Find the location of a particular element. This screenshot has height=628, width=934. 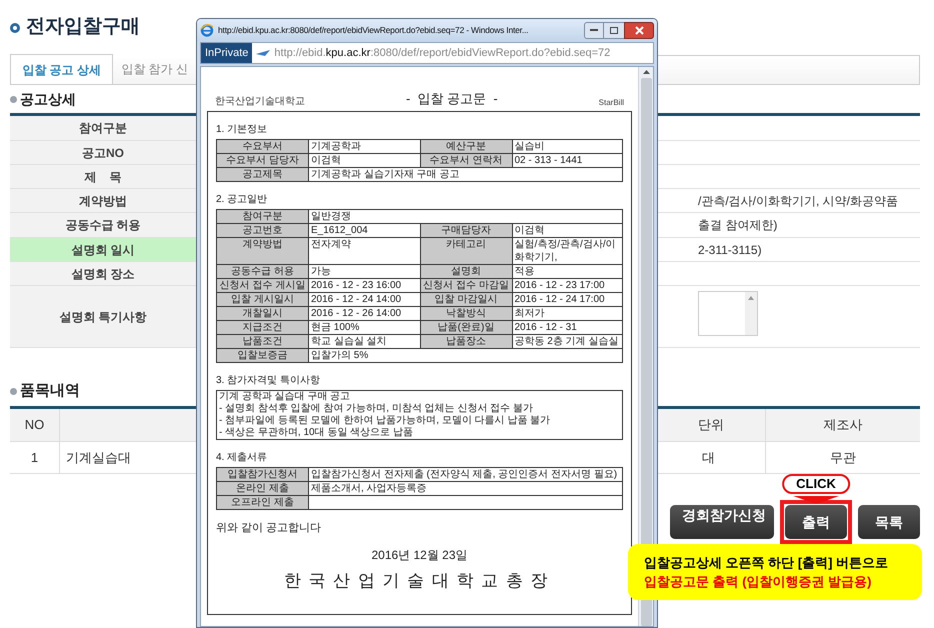

table-label: 납품(완료)일 is located at coordinates (466, 327).